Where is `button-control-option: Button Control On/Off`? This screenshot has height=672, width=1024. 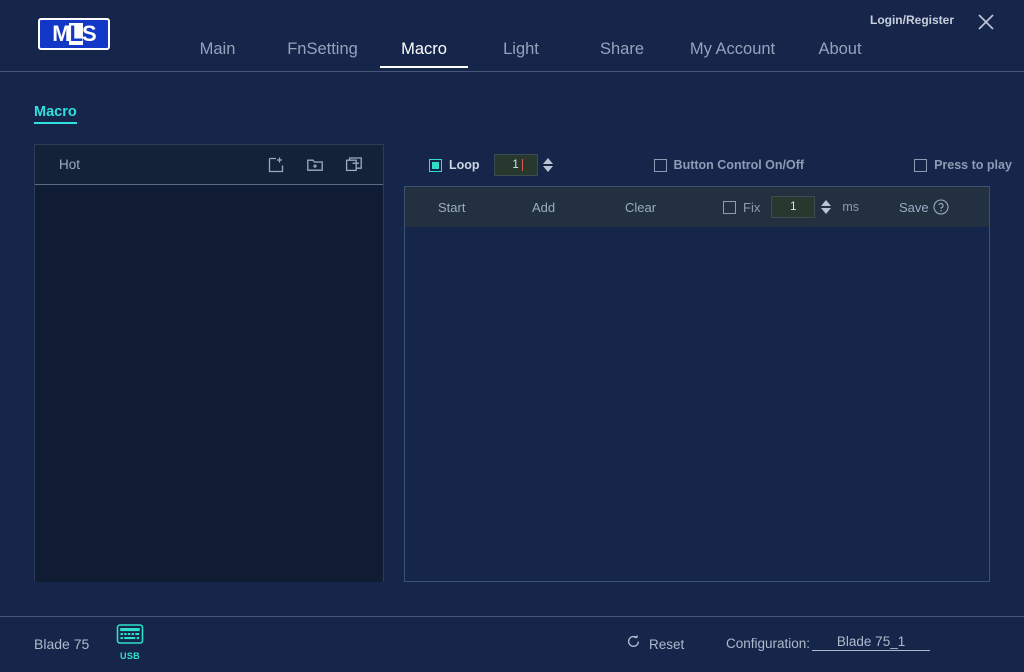
button-control-option: Button Control On/Off is located at coordinates (729, 165).